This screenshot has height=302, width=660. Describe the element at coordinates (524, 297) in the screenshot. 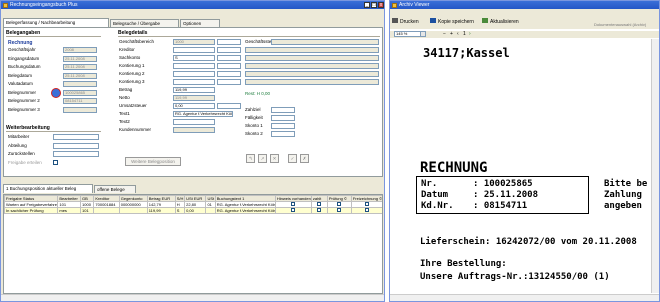

I see `right-hscrollbar` at that location.